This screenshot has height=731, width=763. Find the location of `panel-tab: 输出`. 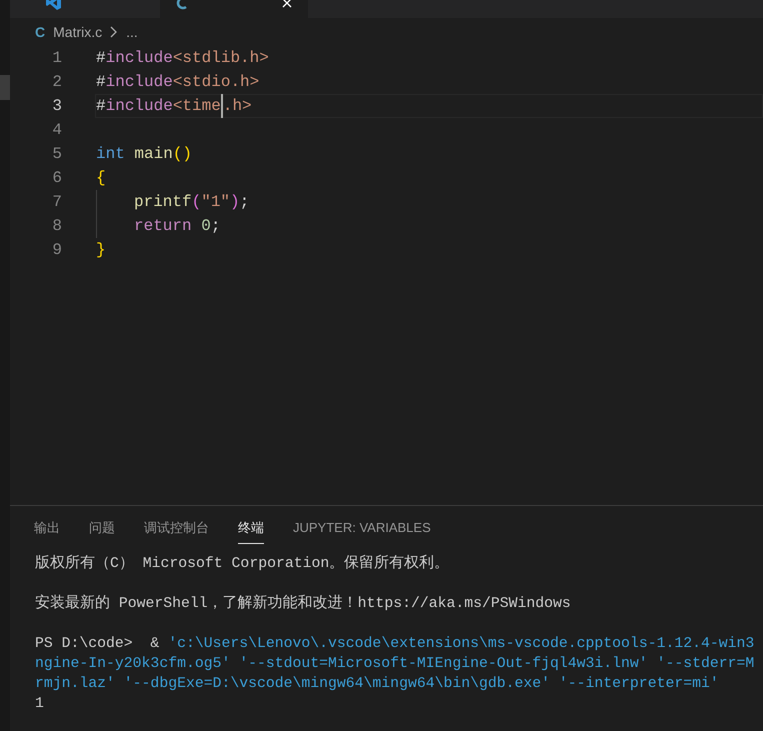

panel-tab: 输出 is located at coordinates (47, 528).